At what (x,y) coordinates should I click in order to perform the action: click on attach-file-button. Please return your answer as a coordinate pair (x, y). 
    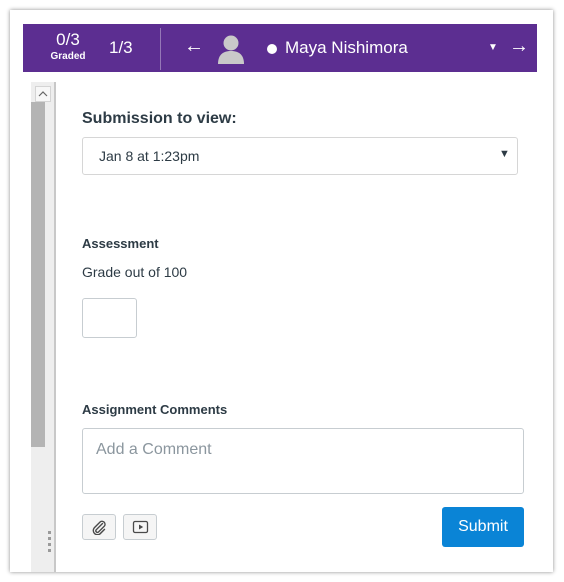
    Looking at the image, I should click on (99, 527).